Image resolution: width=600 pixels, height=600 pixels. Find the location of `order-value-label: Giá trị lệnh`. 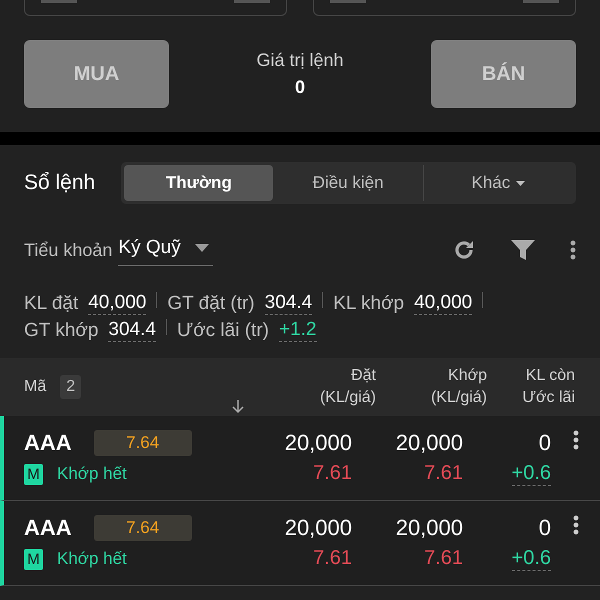

order-value-label: Giá trị lệnh is located at coordinates (300, 60).